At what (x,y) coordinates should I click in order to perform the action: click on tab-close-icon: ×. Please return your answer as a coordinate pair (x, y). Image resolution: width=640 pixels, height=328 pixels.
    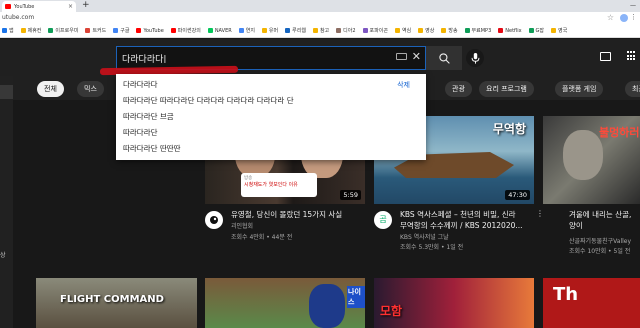
    Looking at the image, I should click on (70, 6).